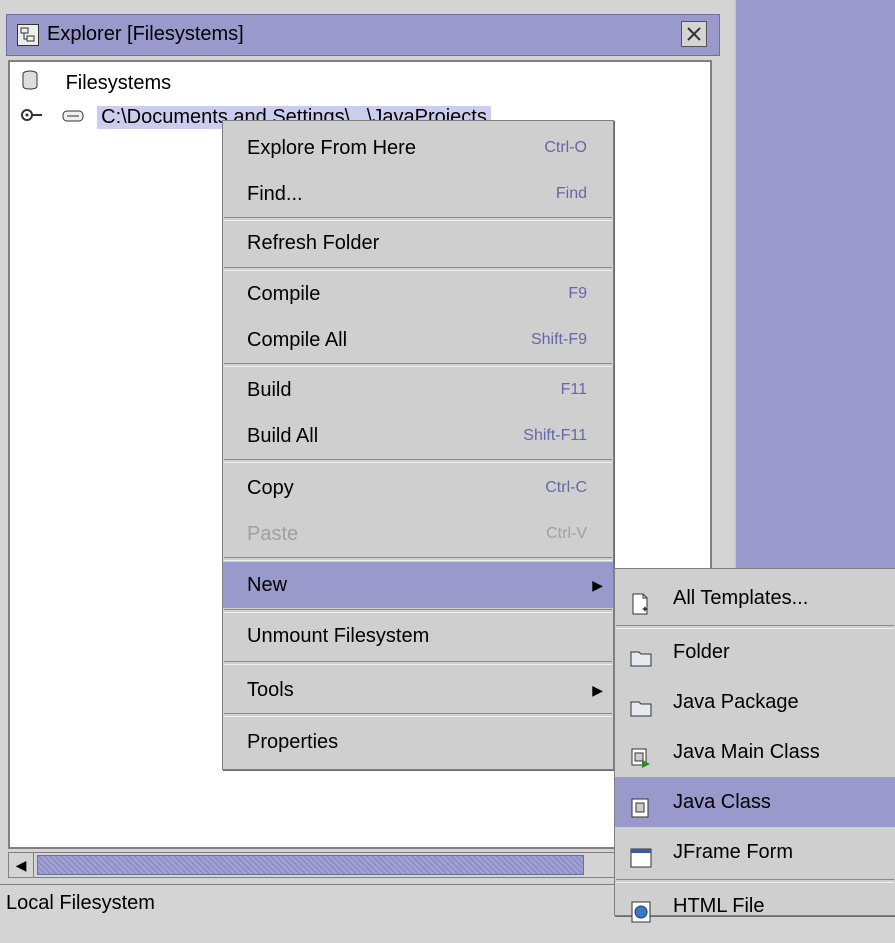 The image size is (895, 943). Describe the element at coordinates (28, 35) in the screenshot. I see `explorer-icon` at that location.